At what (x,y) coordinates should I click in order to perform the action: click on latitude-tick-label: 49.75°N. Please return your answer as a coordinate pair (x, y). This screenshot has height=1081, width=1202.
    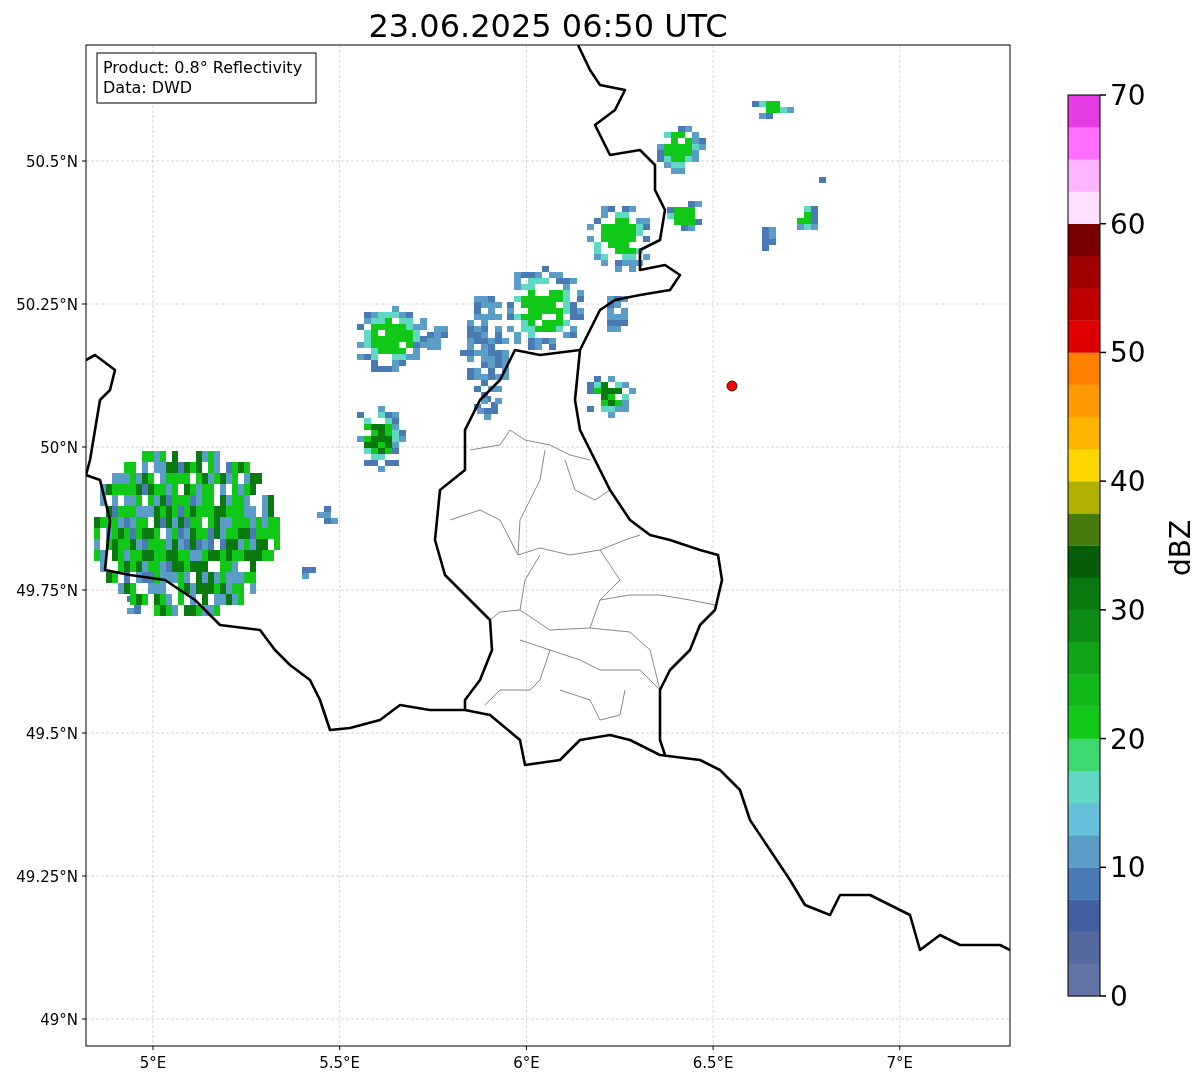
    Looking at the image, I should click on (47, 591).